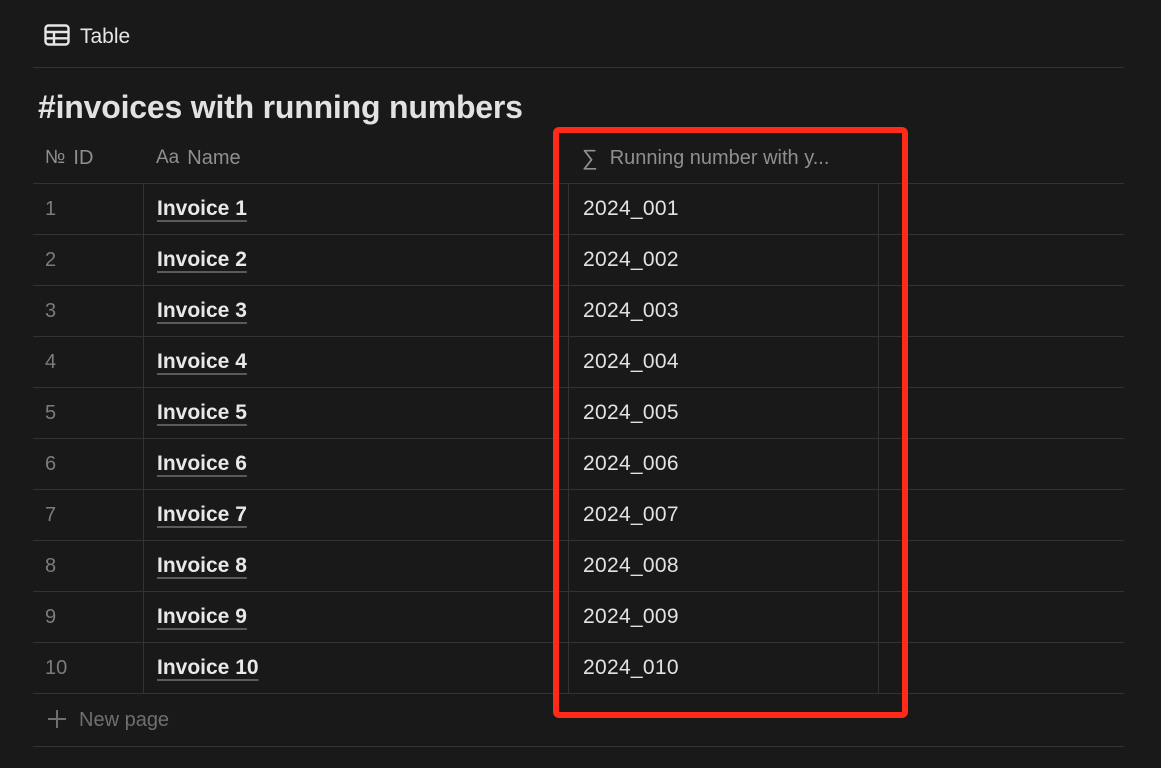 This screenshot has width=1161, height=768. What do you see at coordinates (55, 157) in the screenshot?
I see `number-sign-icon: №` at bounding box center [55, 157].